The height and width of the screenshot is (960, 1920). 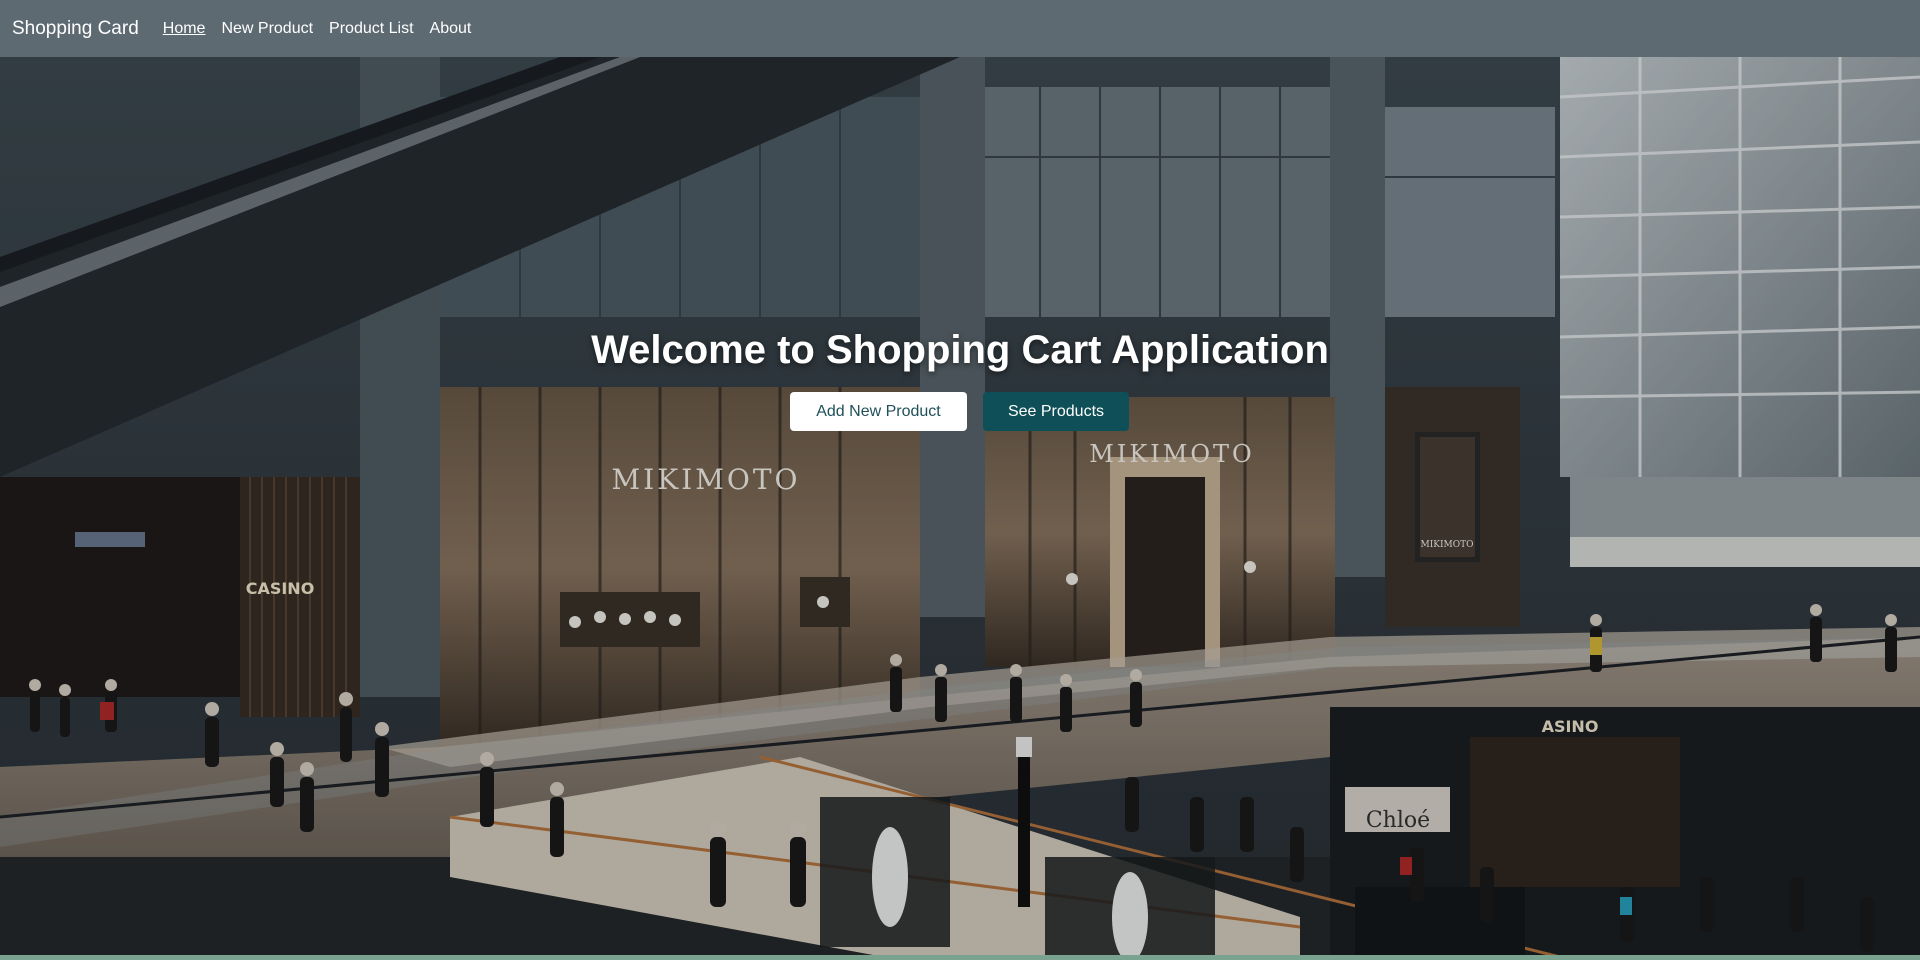 I want to click on add-new-product-button: Add New Product, so click(x=878, y=411).